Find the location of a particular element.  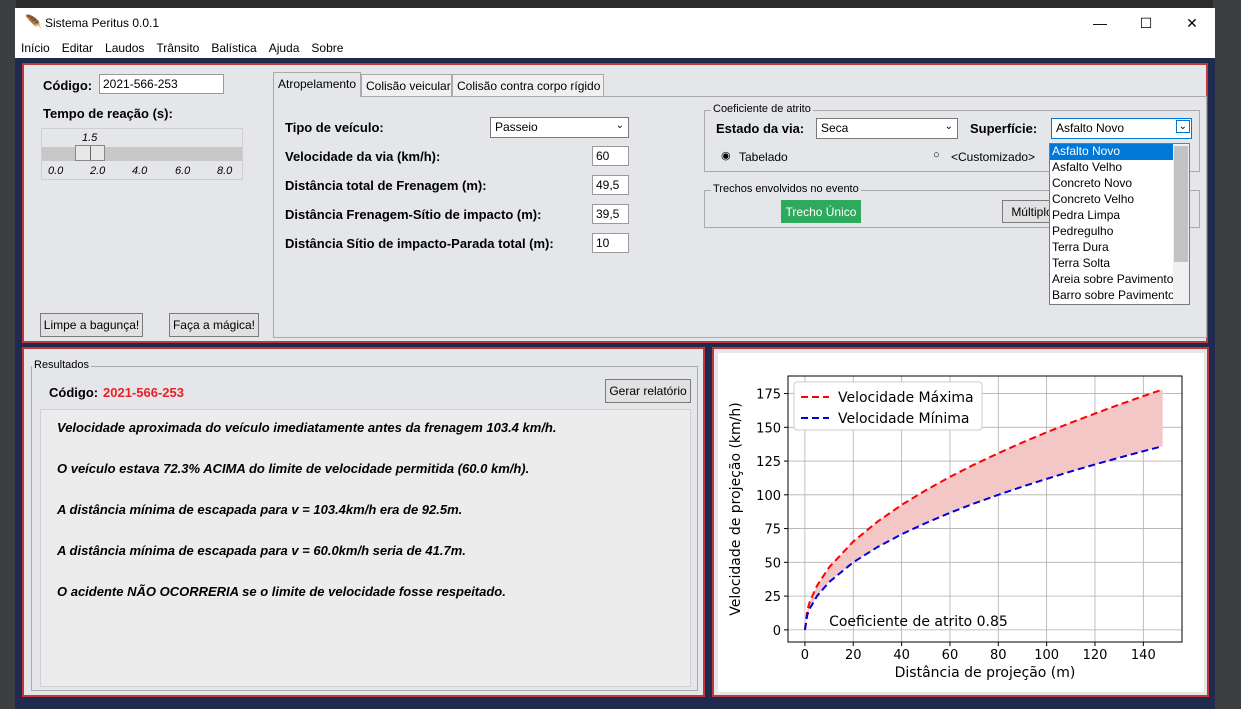

y-tick-label: 125 is located at coordinates (768, 462).